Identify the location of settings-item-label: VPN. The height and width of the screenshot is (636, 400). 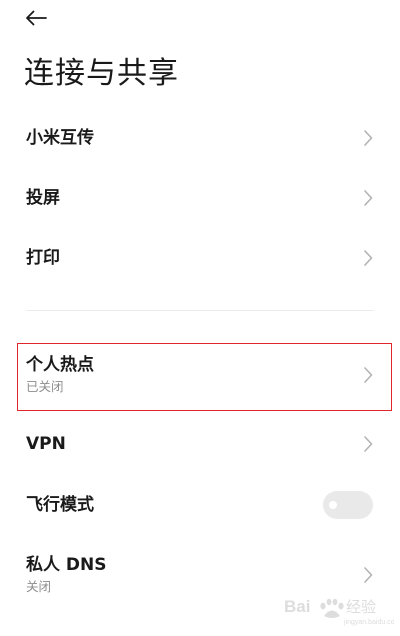
(46, 444).